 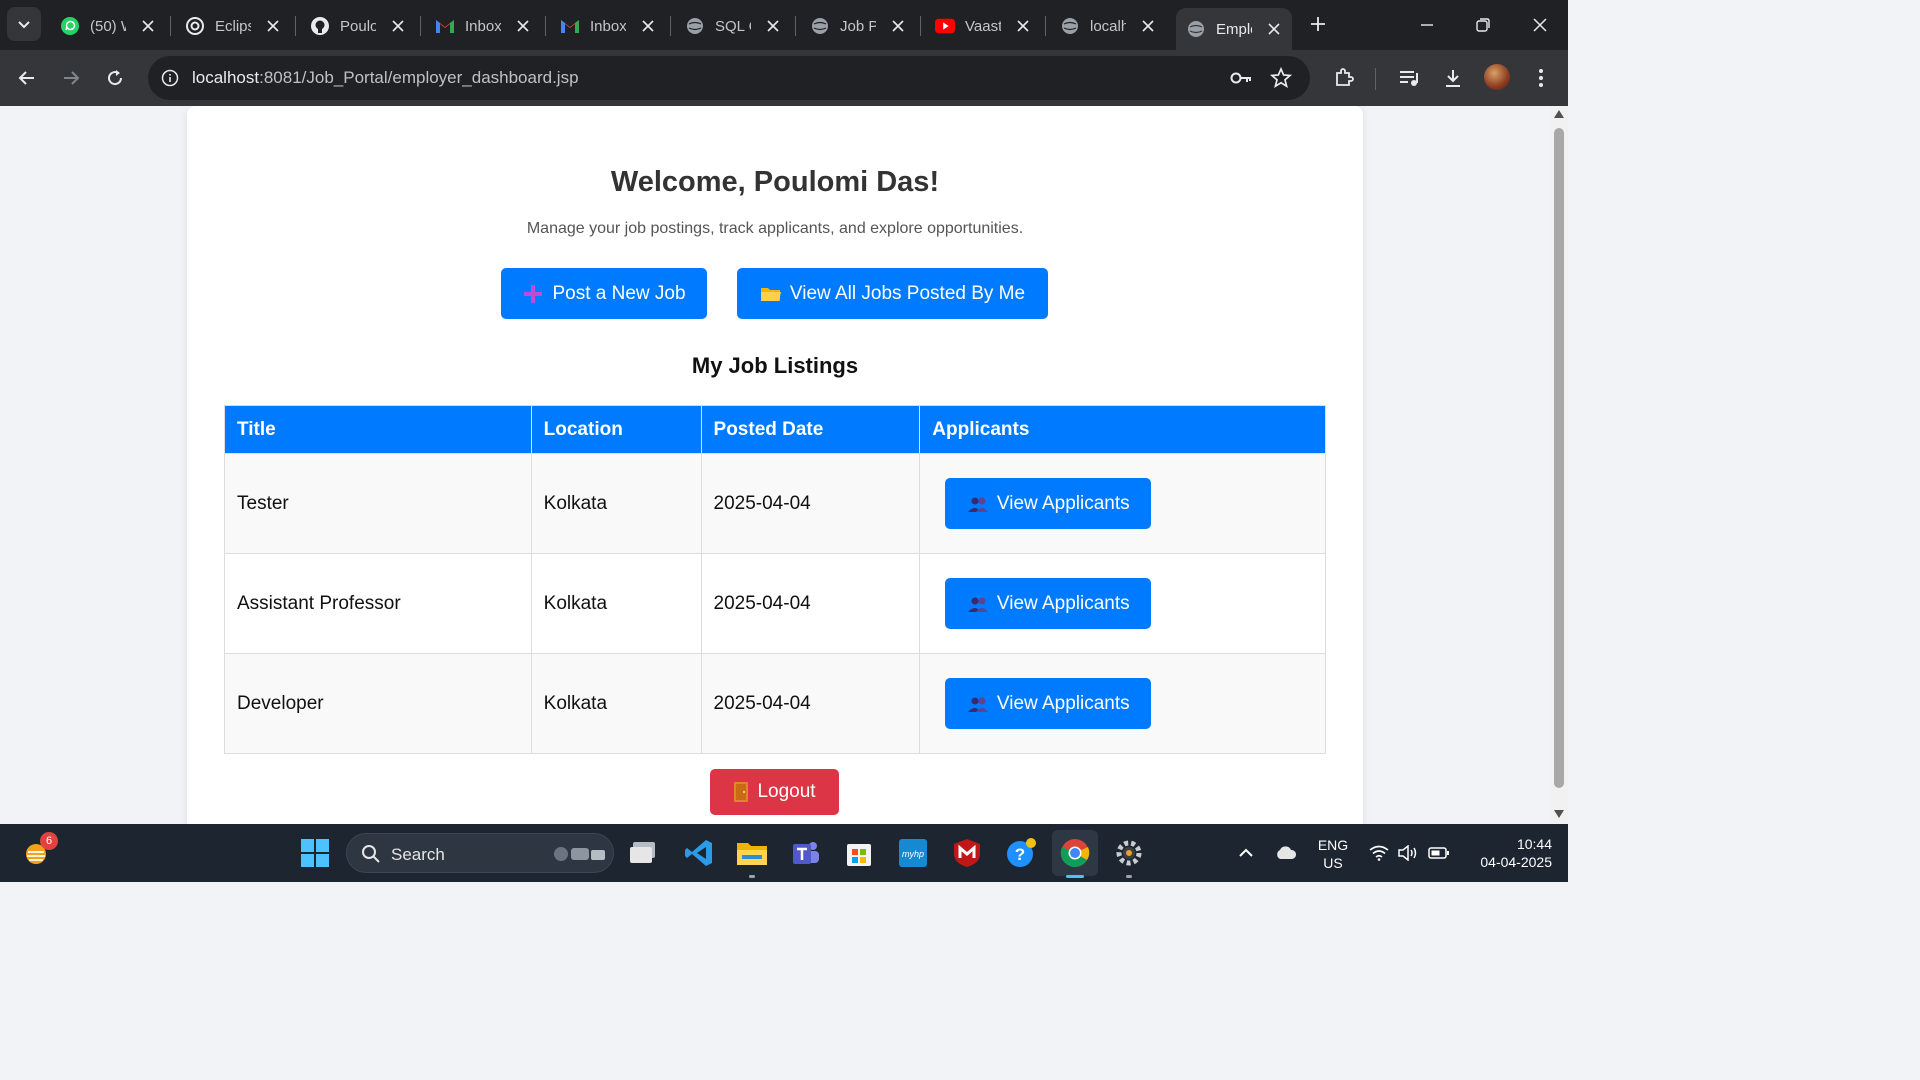 I want to click on minimize-button, so click(x=1427, y=25).